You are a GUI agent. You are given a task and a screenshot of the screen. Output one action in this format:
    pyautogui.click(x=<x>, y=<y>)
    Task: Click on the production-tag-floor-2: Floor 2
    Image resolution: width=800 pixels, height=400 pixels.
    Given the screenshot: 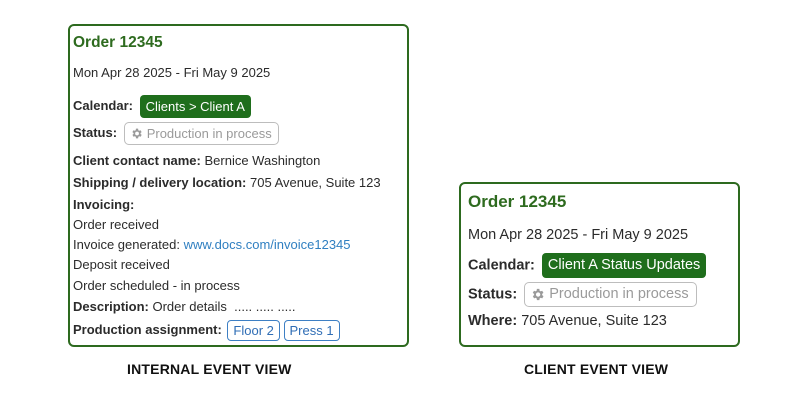 What is the action you would take?
    pyautogui.click(x=253, y=330)
    